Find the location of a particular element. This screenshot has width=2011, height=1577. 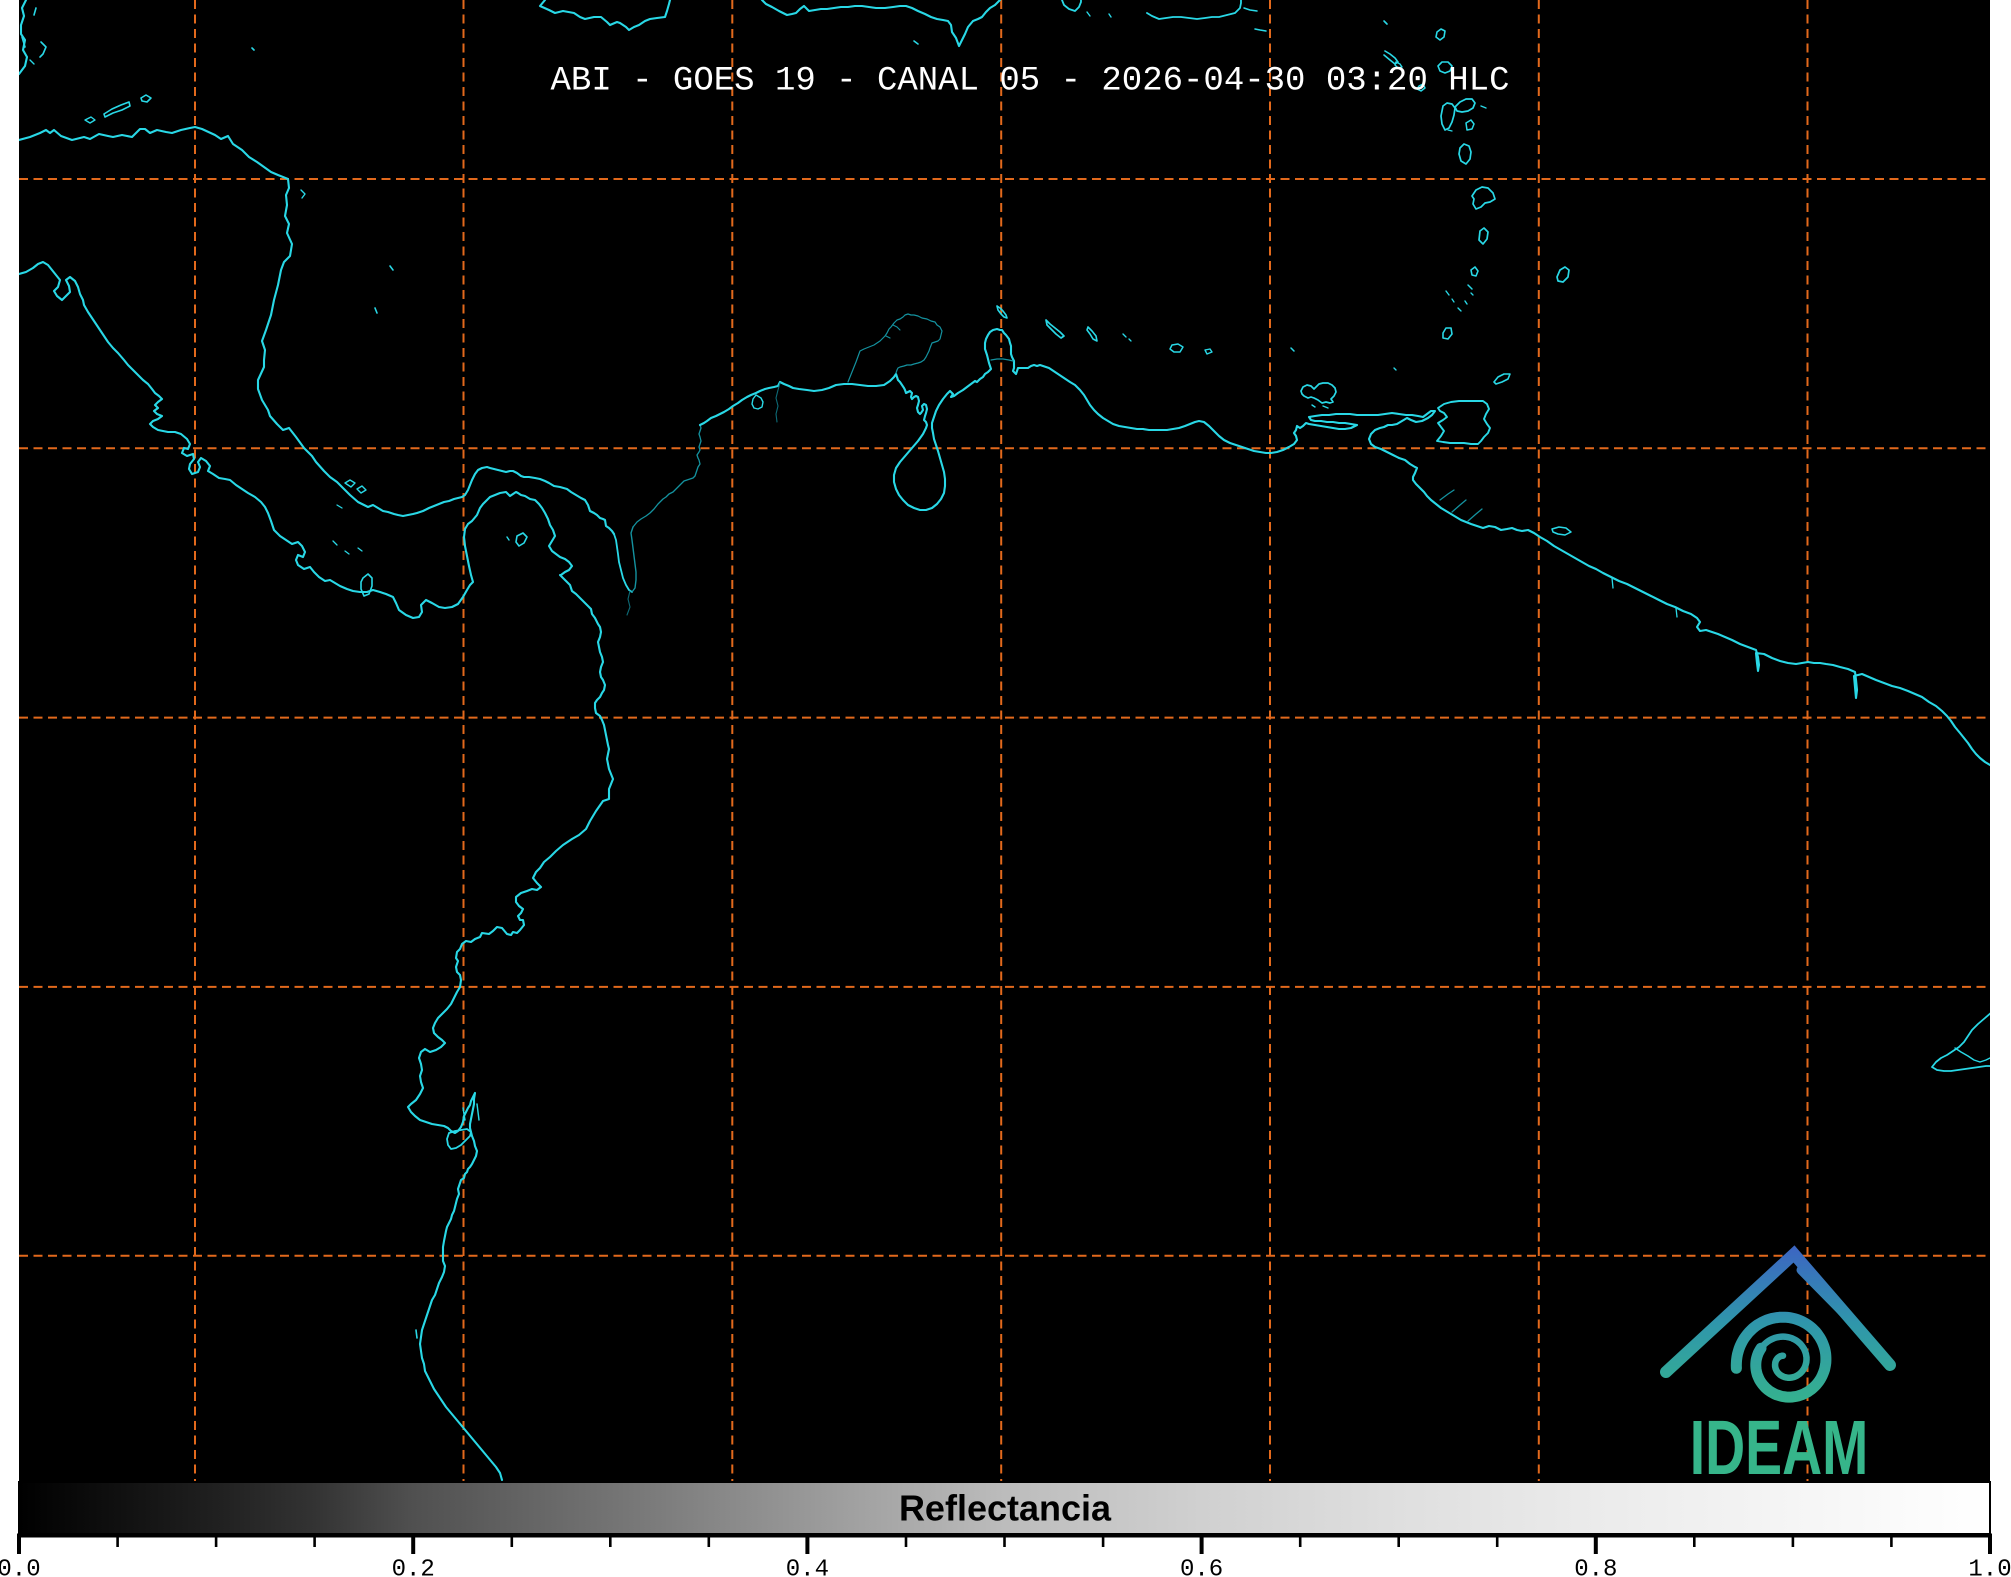

svg-text: Reflectancia is located at coordinates (1005, 1508).